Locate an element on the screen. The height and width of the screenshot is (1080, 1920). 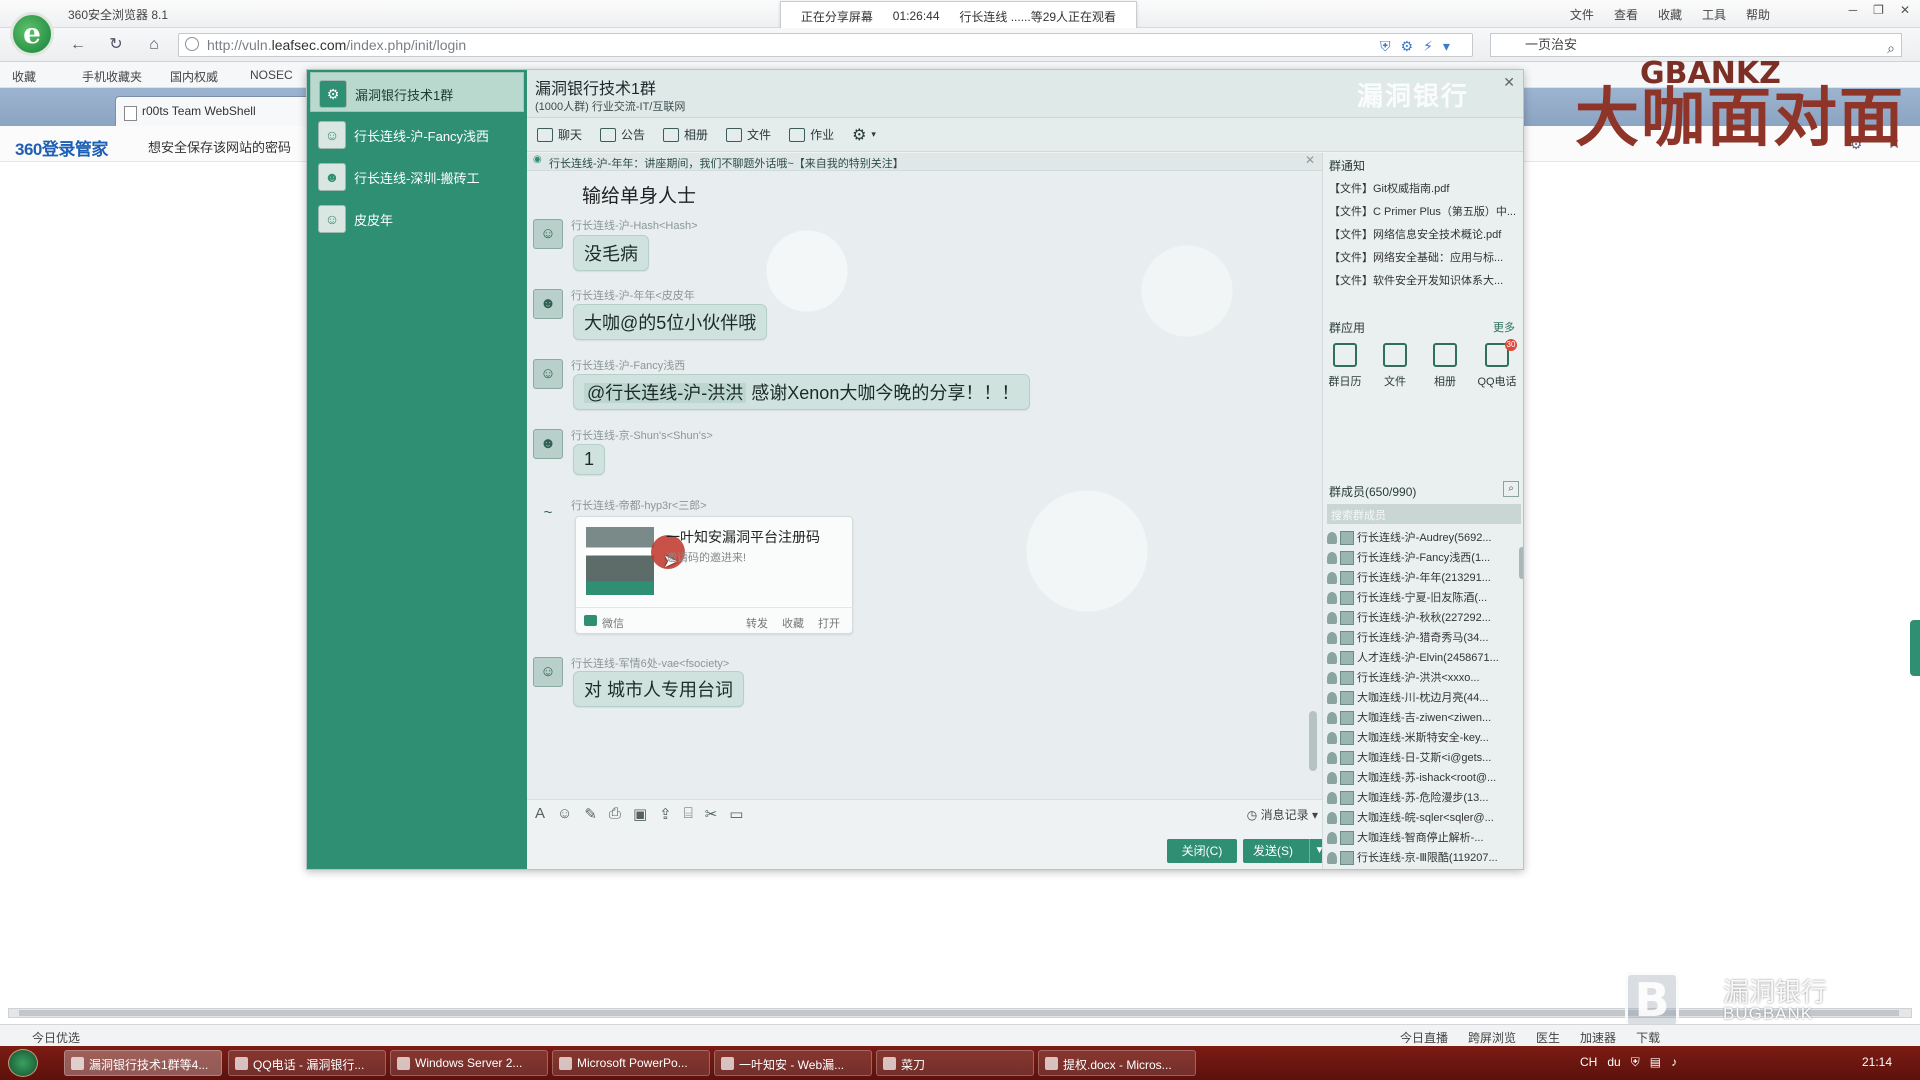
start-button is located at coordinates (23, 1063).